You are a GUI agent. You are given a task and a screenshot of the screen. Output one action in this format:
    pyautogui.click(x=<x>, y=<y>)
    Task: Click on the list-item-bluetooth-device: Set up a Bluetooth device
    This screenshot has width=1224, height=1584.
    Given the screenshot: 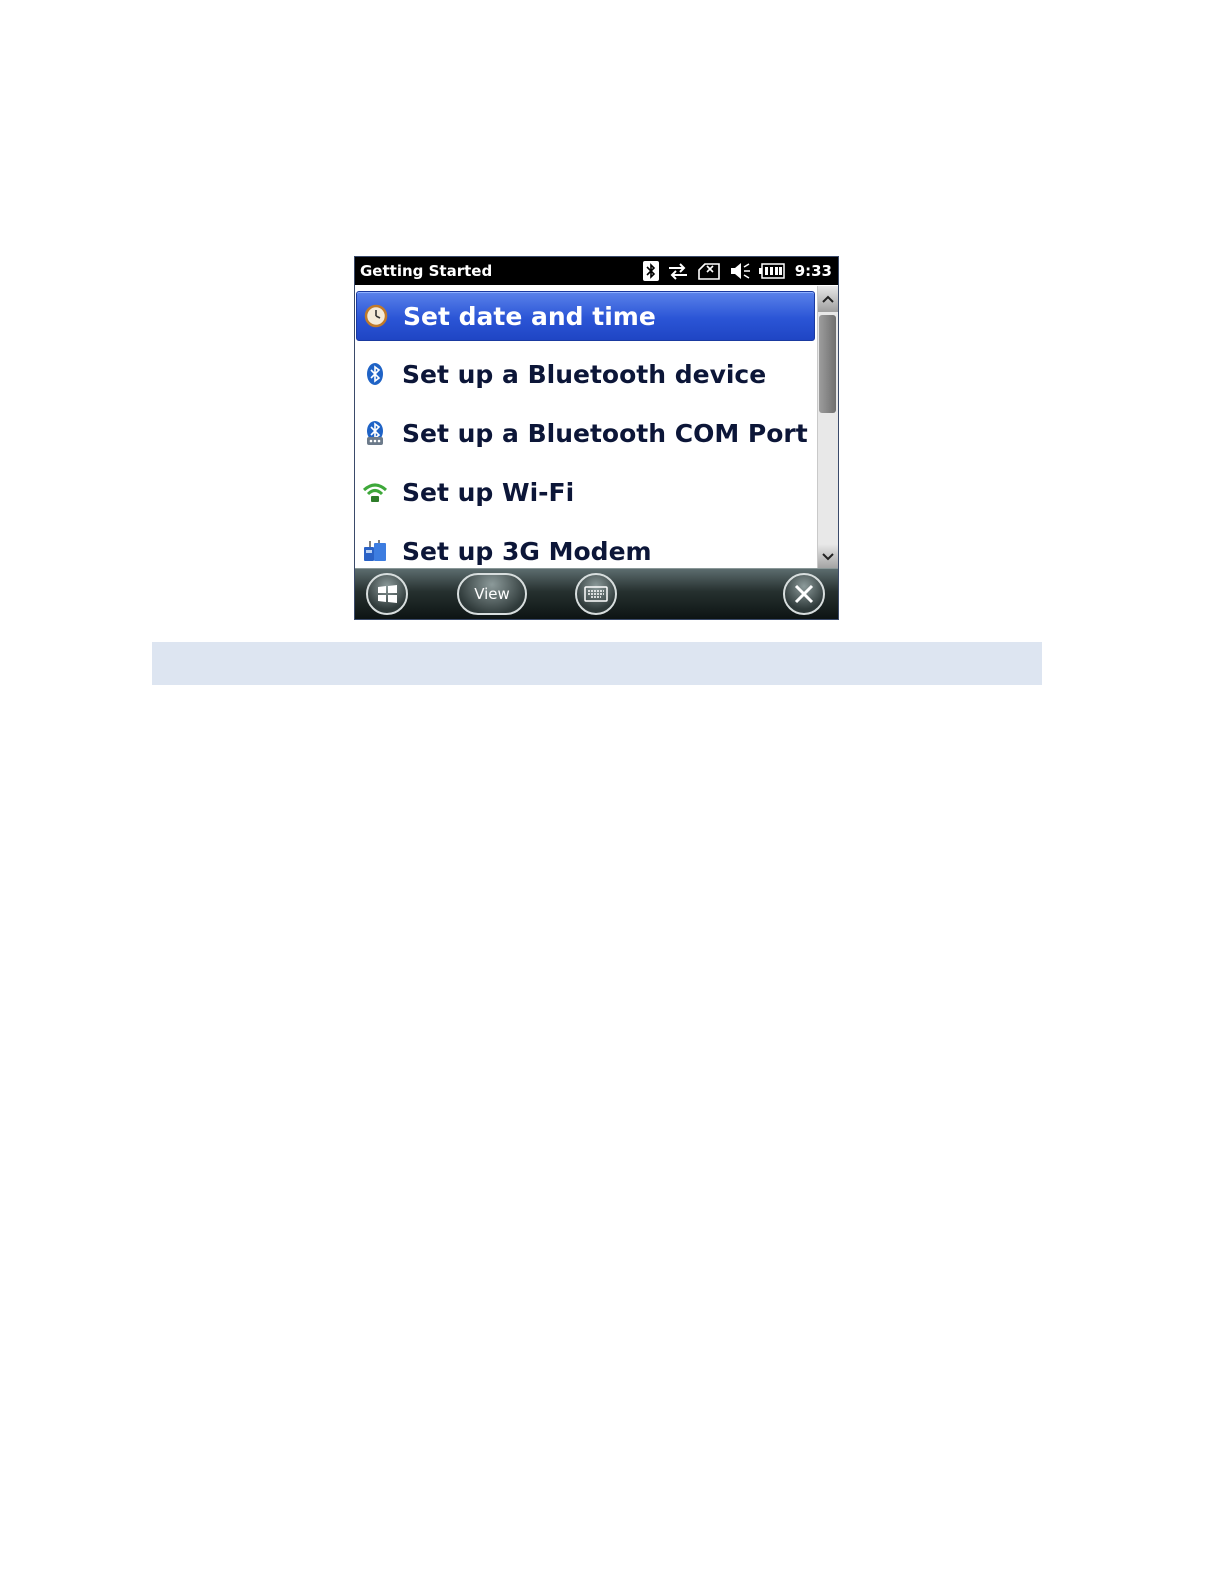 What is the action you would take?
    pyautogui.click(x=586, y=374)
    